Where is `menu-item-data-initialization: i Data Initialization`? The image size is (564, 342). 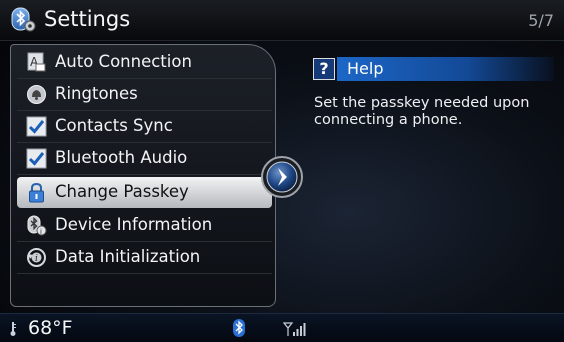 menu-item-data-initialization: i Data Initialization is located at coordinates (144, 258).